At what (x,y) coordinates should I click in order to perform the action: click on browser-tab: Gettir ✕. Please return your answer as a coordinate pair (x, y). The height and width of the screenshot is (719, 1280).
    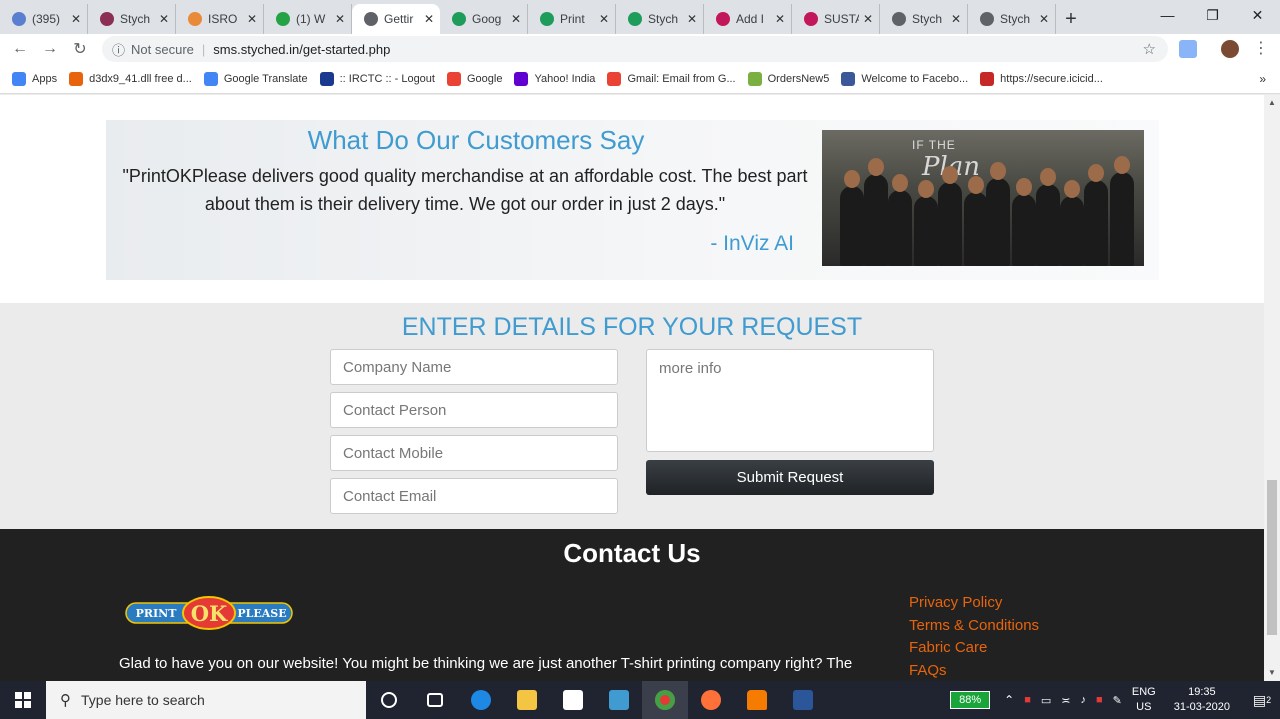
    Looking at the image, I should click on (396, 19).